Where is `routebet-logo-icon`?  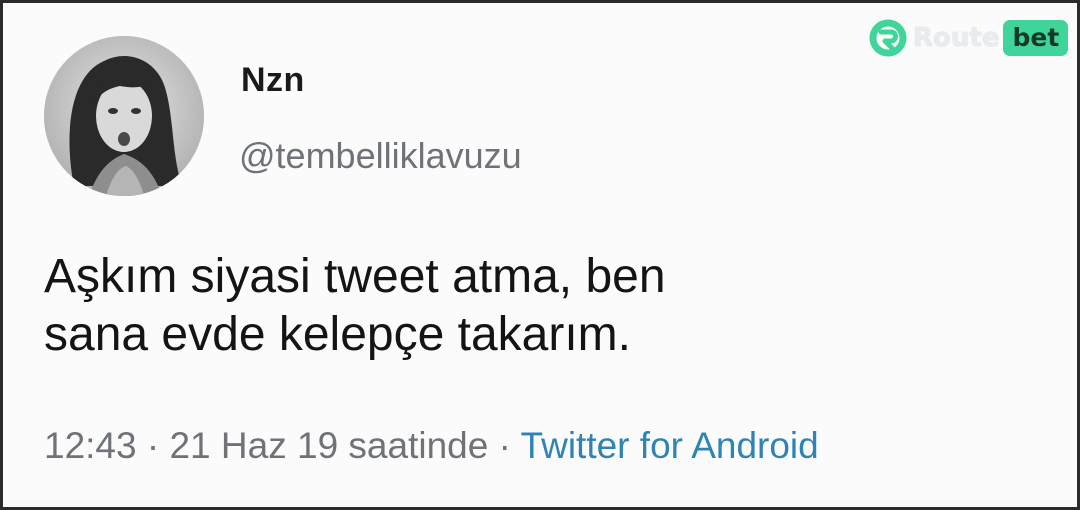 routebet-logo-icon is located at coordinates (888, 38).